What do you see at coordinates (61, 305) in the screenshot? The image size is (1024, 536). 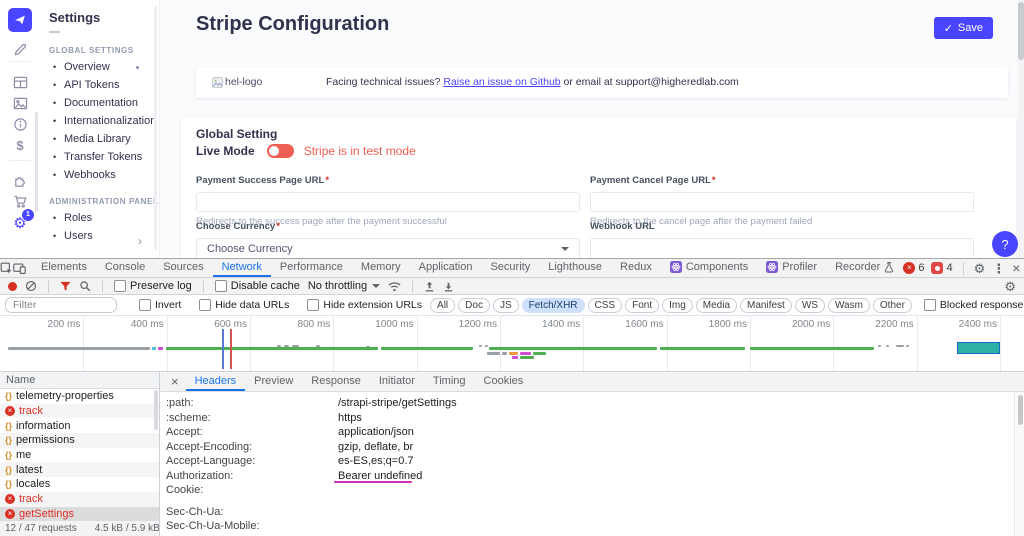 I see `filter-input` at bounding box center [61, 305].